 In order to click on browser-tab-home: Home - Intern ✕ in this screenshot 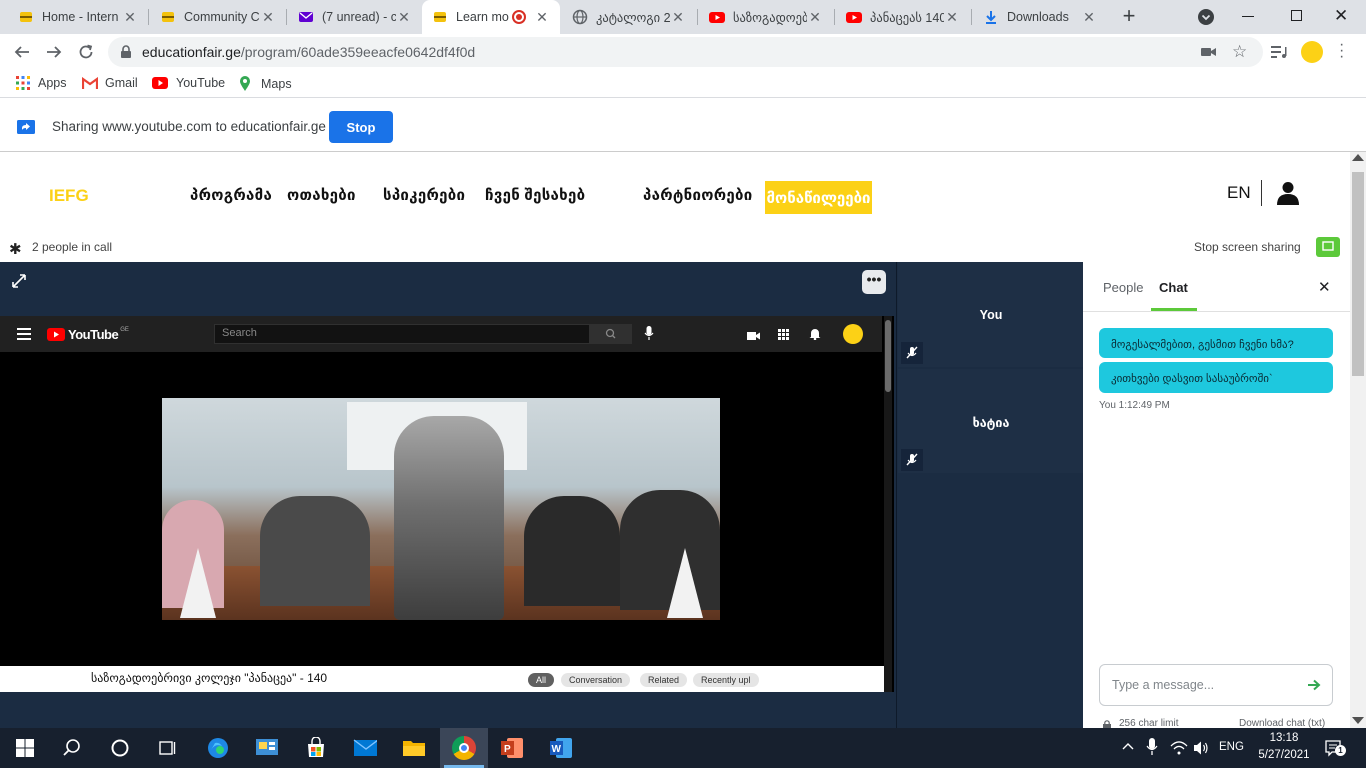, I will do `click(78, 17)`.